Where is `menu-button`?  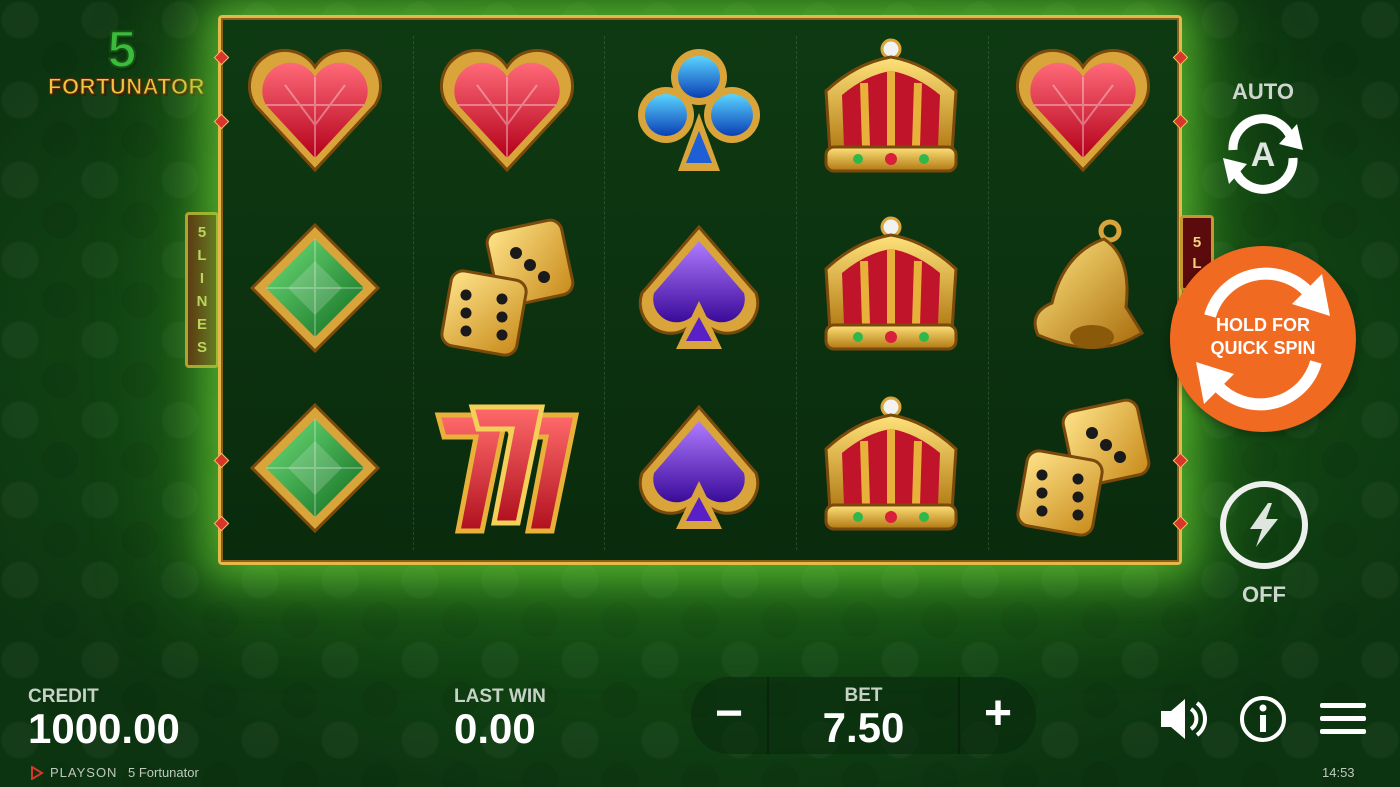
menu-button is located at coordinates (1344, 719).